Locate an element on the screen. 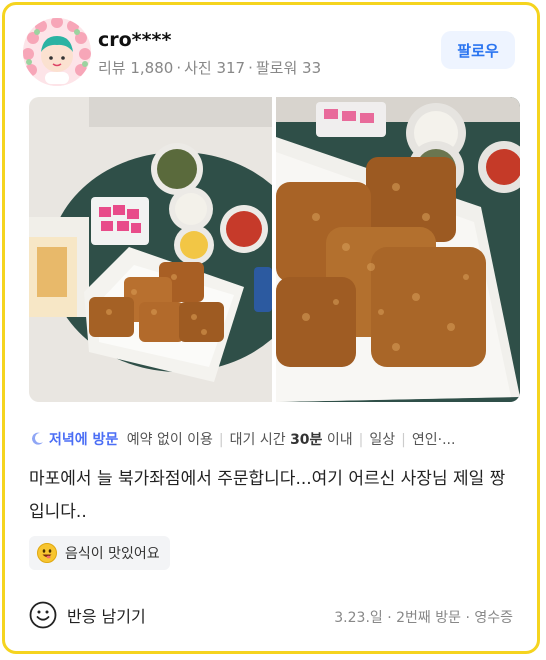 Image resolution: width=546 pixels, height=660 pixels. visit-meta: 3.23.일 · 2번째 방문 · 영수증 is located at coordinates (423, 618).